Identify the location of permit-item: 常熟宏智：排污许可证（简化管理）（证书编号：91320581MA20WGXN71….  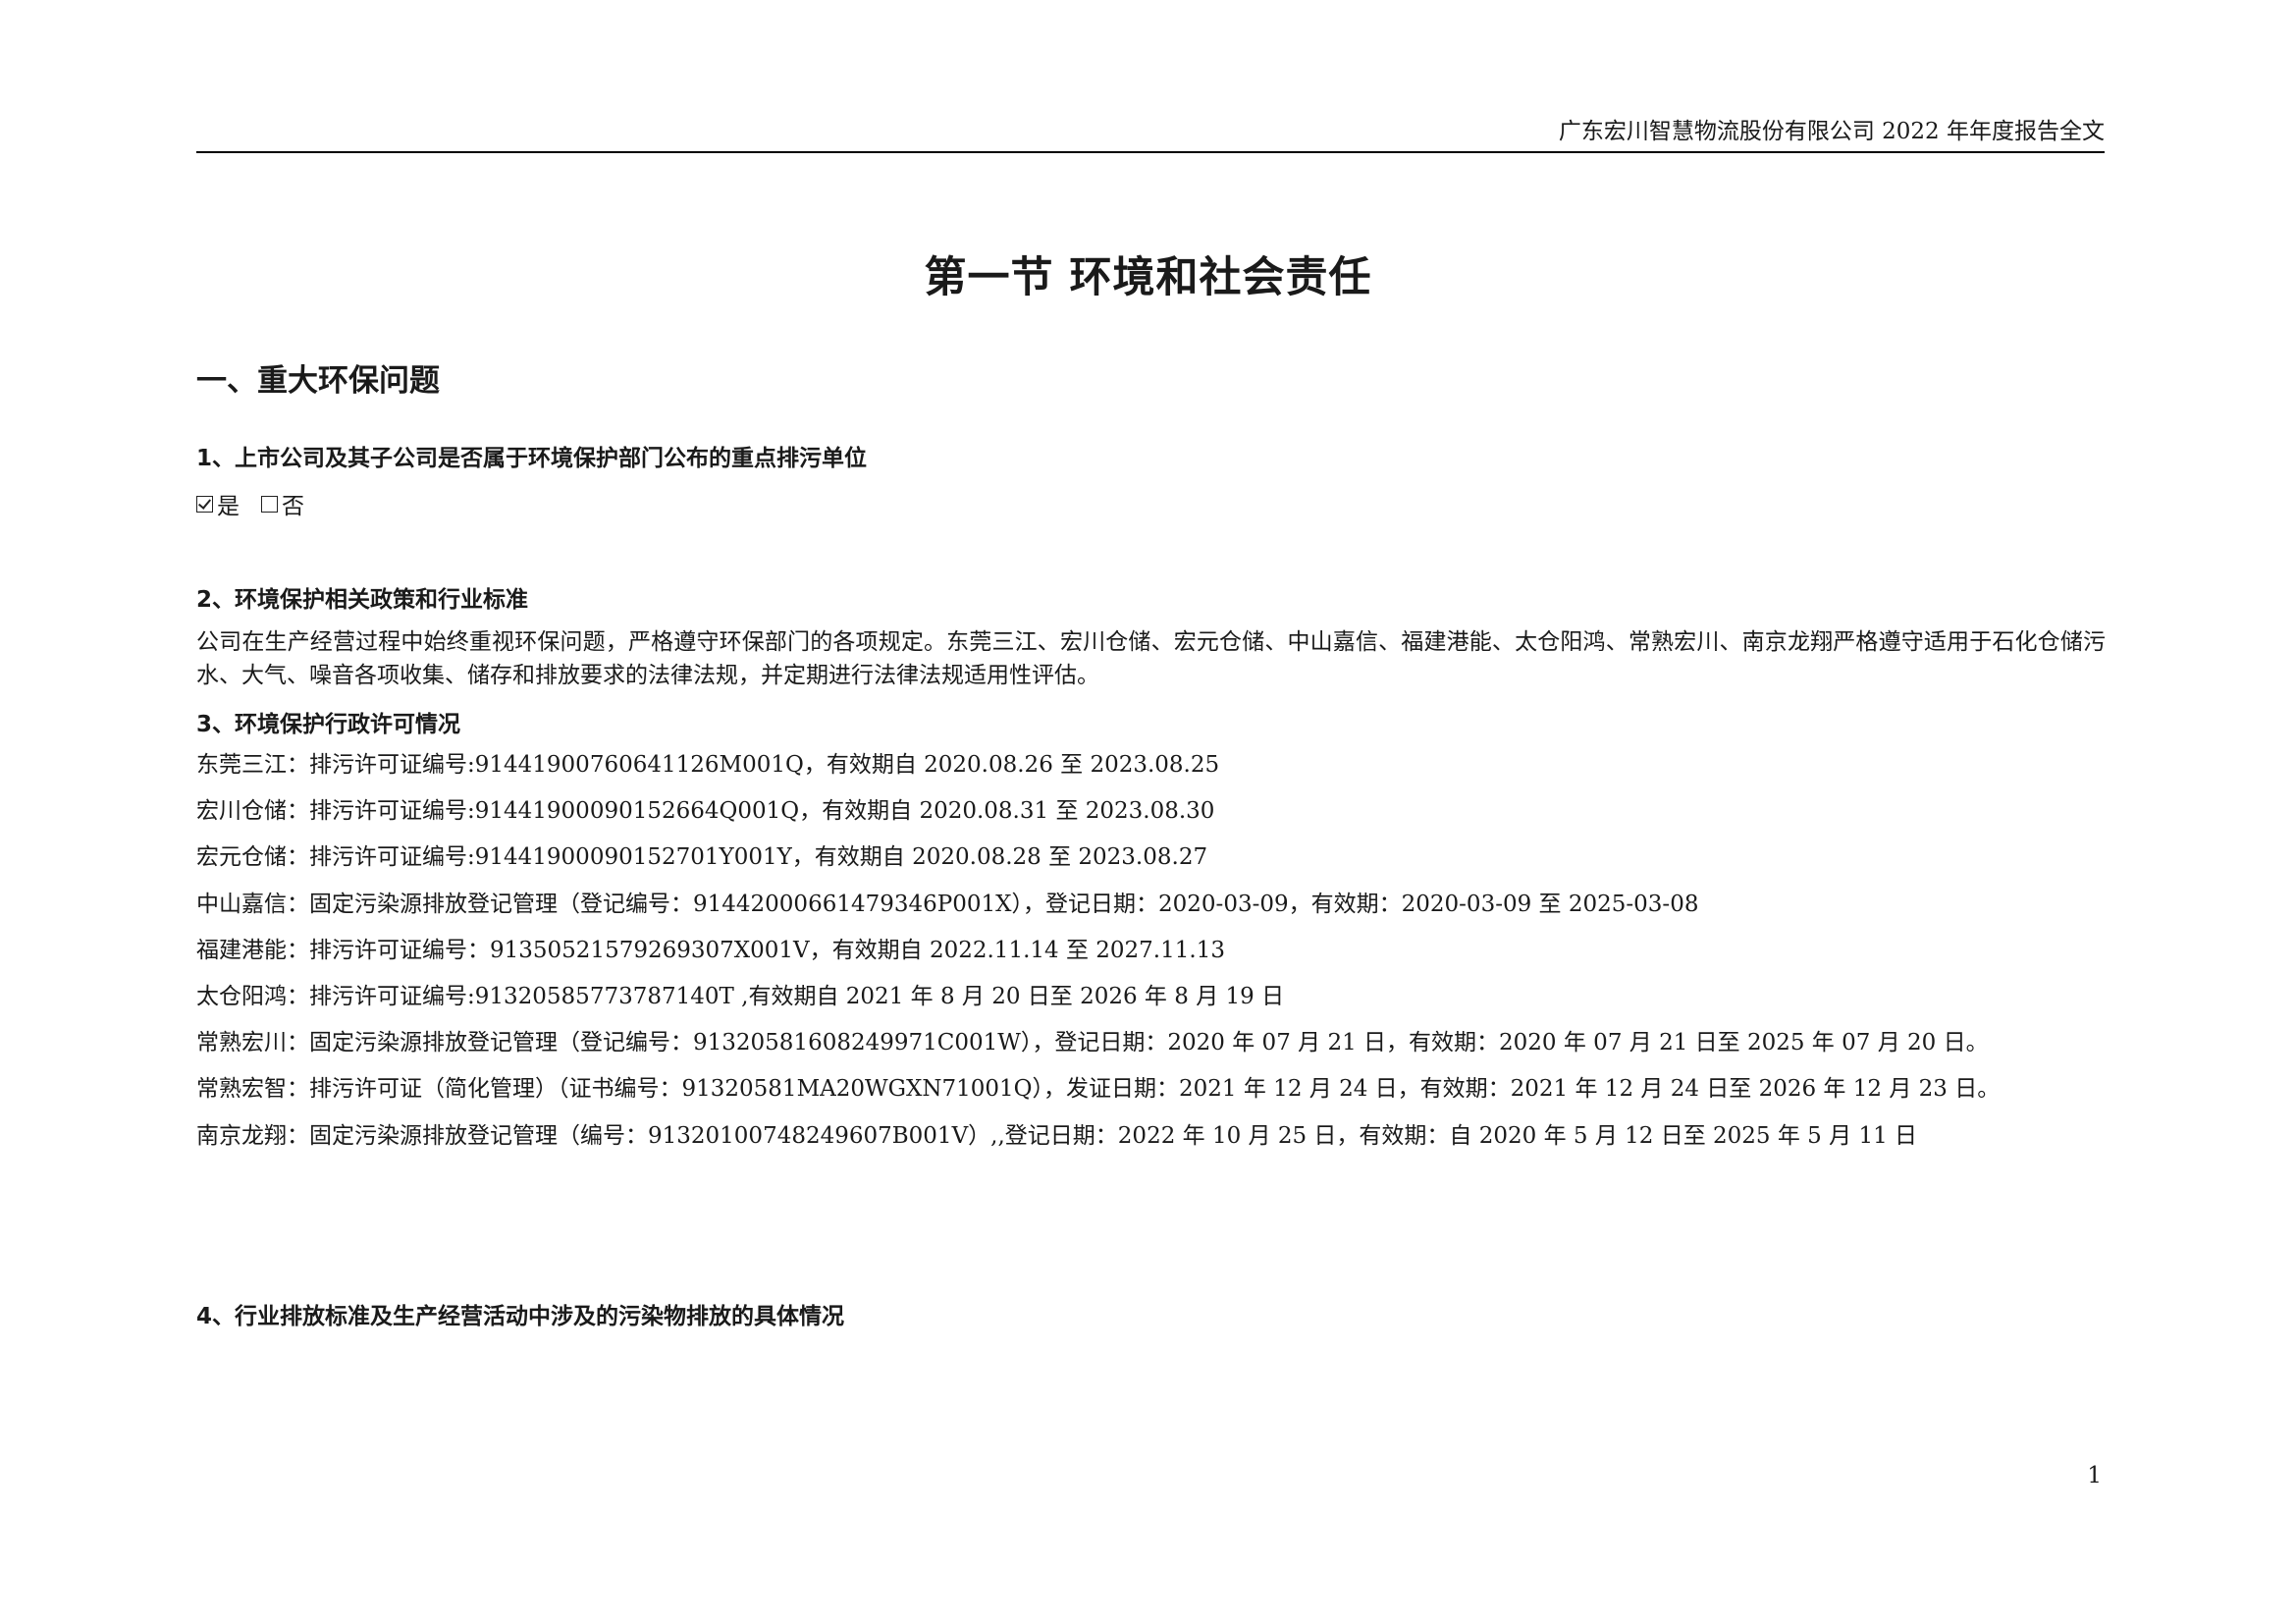
(1098, 1089).